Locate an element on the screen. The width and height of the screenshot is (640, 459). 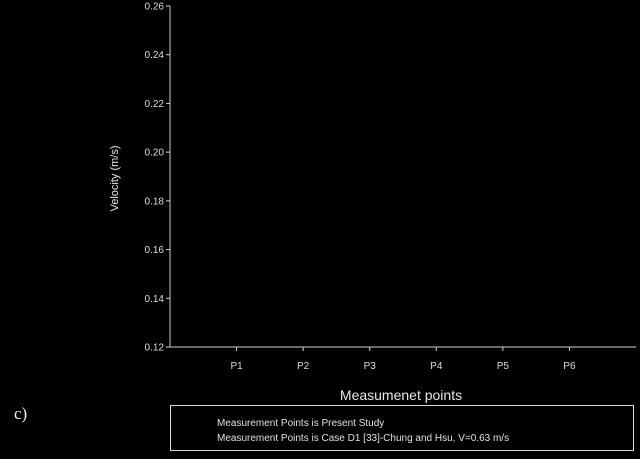
legend-swatch-present-study is located at coordinates (198, 424).